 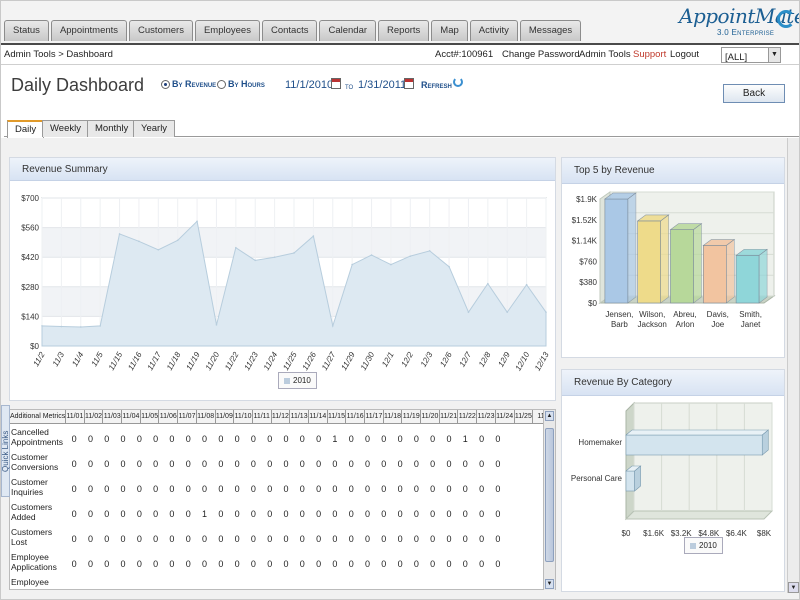 I want to click on metrics-date-header: 11/10, so click(x=243, y=417).